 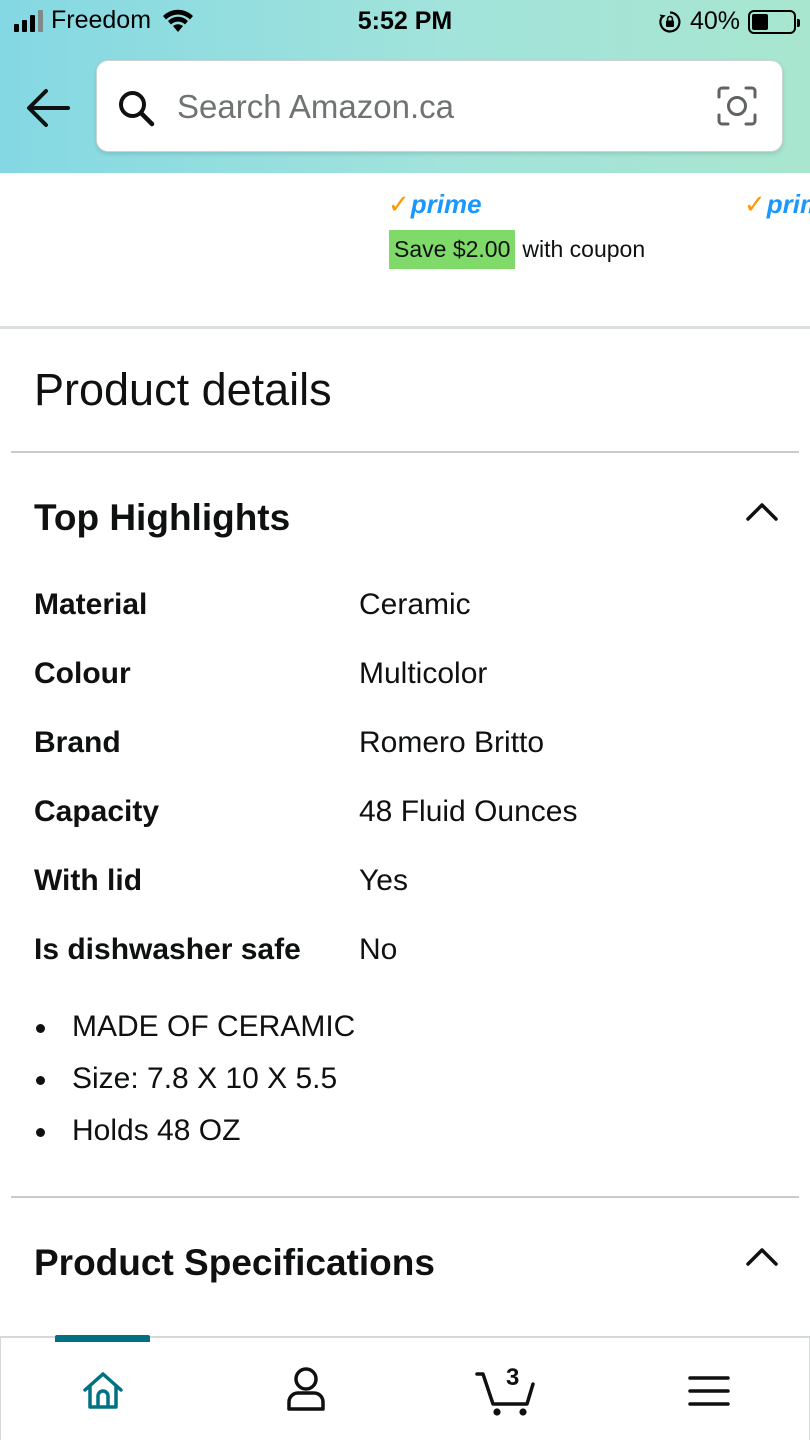 I want to click on highlight-label: Material, so click(x=91, y=604).